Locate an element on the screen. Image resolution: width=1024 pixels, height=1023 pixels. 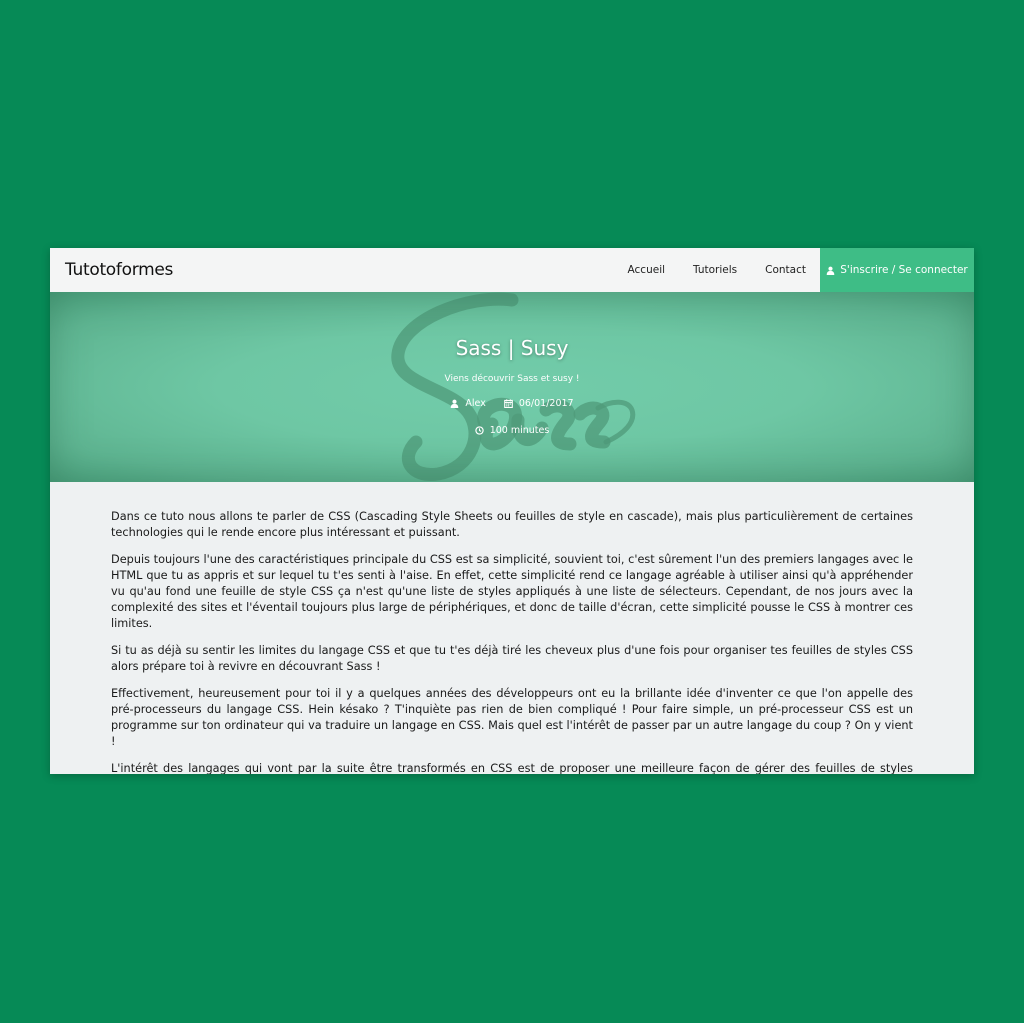
clock-icon is located at coordinates (479, 430).